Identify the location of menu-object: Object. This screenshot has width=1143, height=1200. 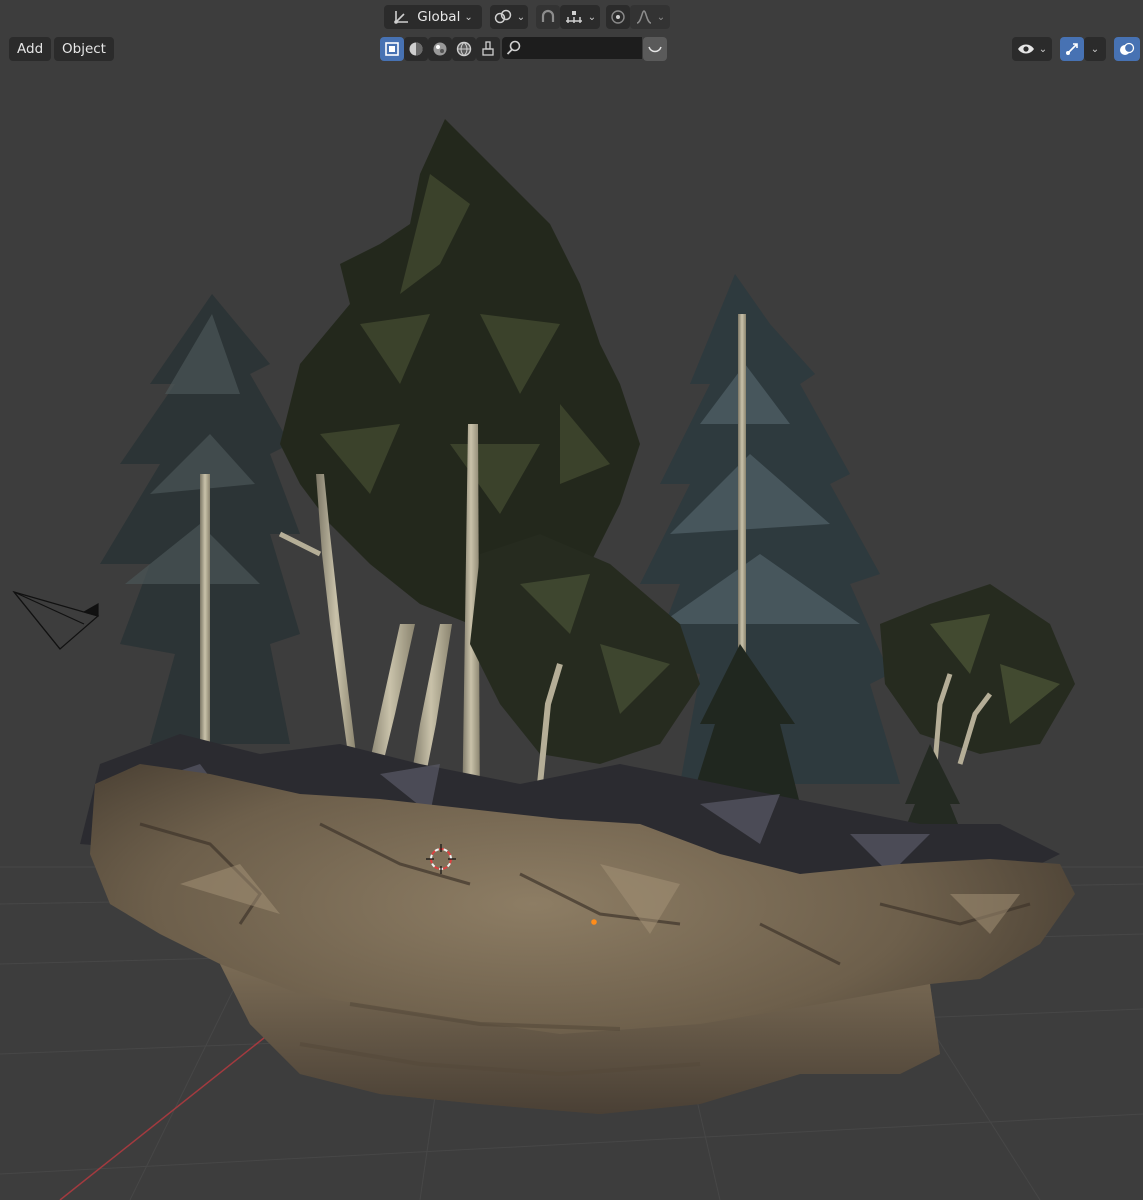
(84, 49).